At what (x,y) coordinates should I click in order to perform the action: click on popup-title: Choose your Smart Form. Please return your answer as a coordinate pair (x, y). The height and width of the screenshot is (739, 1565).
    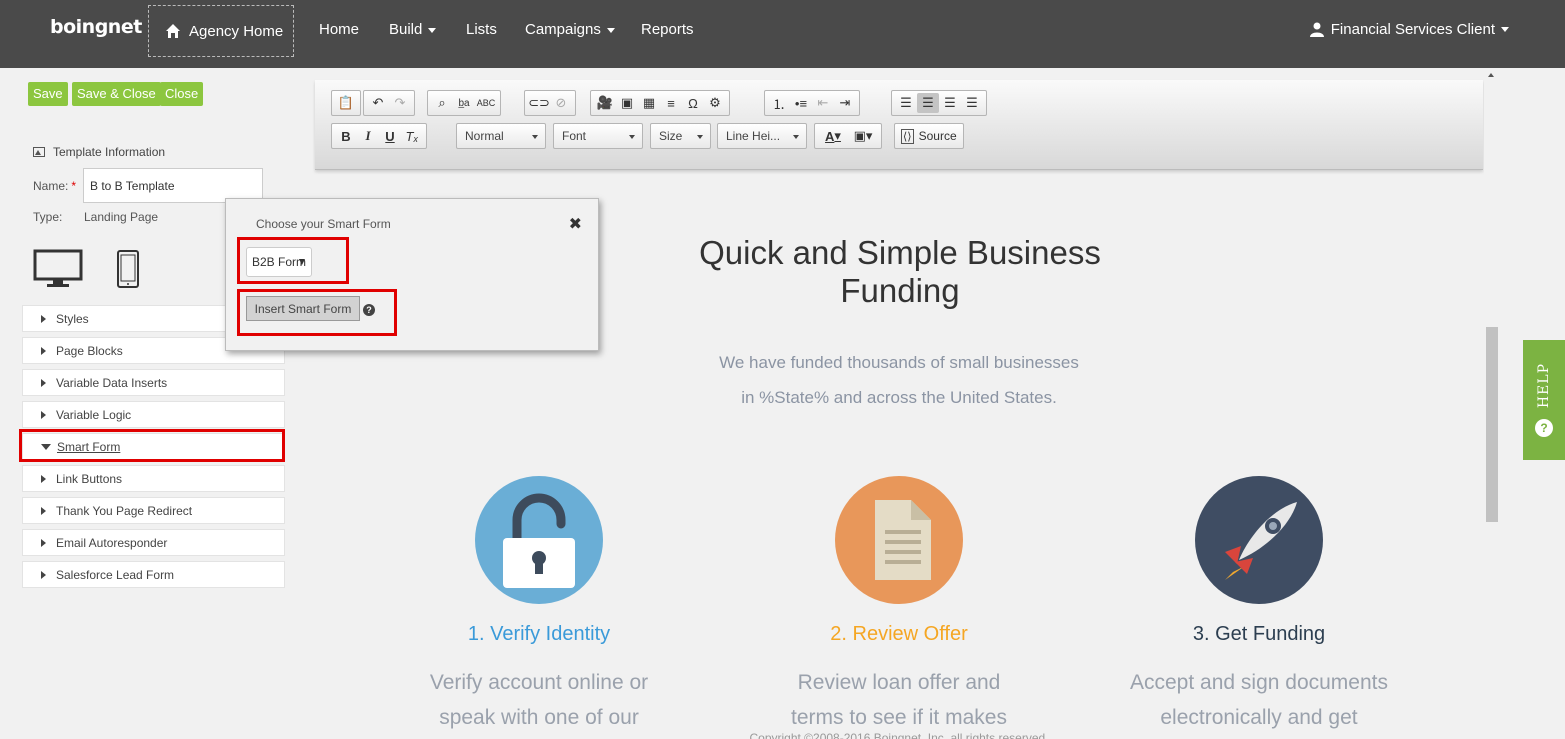
    Looking at the image, I should click on (323, 224).